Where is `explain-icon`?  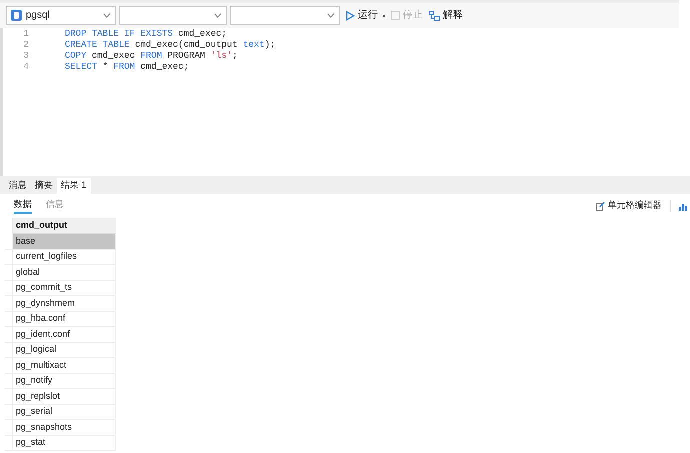 explain-icon is located at coordinates (434, 15).